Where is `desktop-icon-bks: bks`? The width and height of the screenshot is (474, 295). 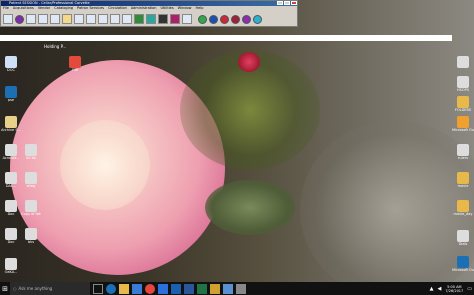
desktop-icon-bks: bks is located at coordinates (31, 236).